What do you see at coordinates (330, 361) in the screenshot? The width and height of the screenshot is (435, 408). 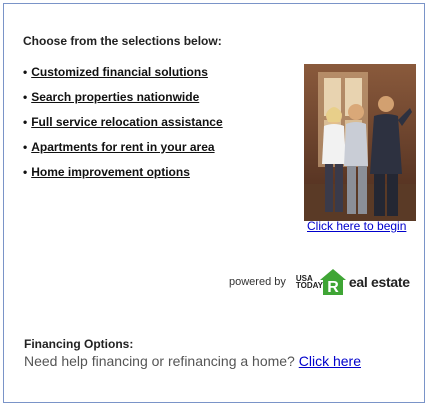 I see `financing-click-here-link: Click here` at bounding box center [330, 361].